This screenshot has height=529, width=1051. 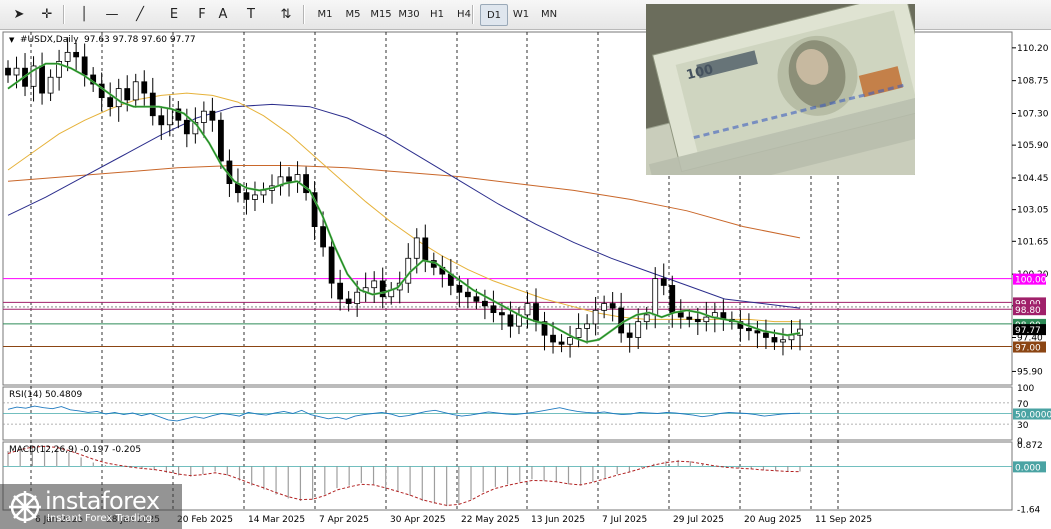 What do you see at coordinates (174, 14) in the screenshot?
I see `fibonacci-expansion-icon: E` at bounding box center [174, 14].